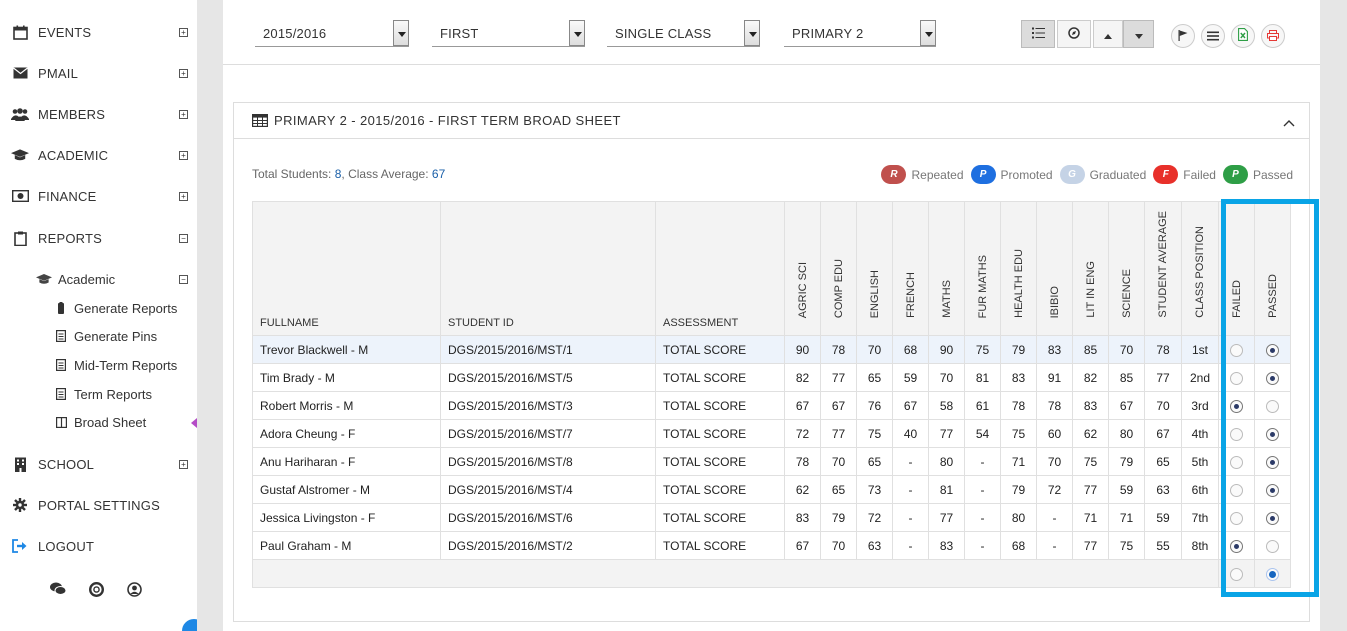  What do you see at coordinates (293, 174) in the screenshot?
I see `summary-total-label: Total Students:` at bounding box center [293, 174].